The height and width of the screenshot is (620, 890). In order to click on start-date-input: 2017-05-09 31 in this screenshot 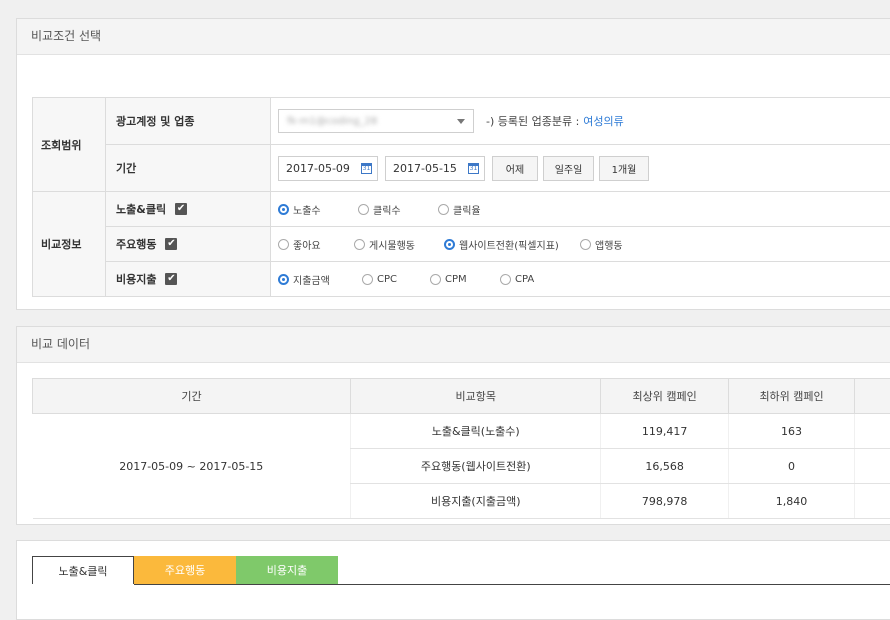, I will do `click(328, 168)`.